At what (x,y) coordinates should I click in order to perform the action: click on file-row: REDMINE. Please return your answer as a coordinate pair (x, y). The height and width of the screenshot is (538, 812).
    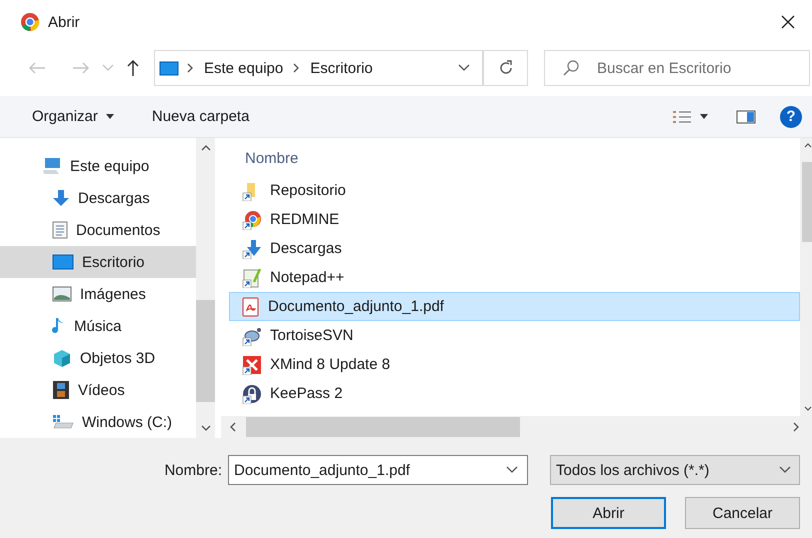
    Looking at the image, I should click on (514, 219).